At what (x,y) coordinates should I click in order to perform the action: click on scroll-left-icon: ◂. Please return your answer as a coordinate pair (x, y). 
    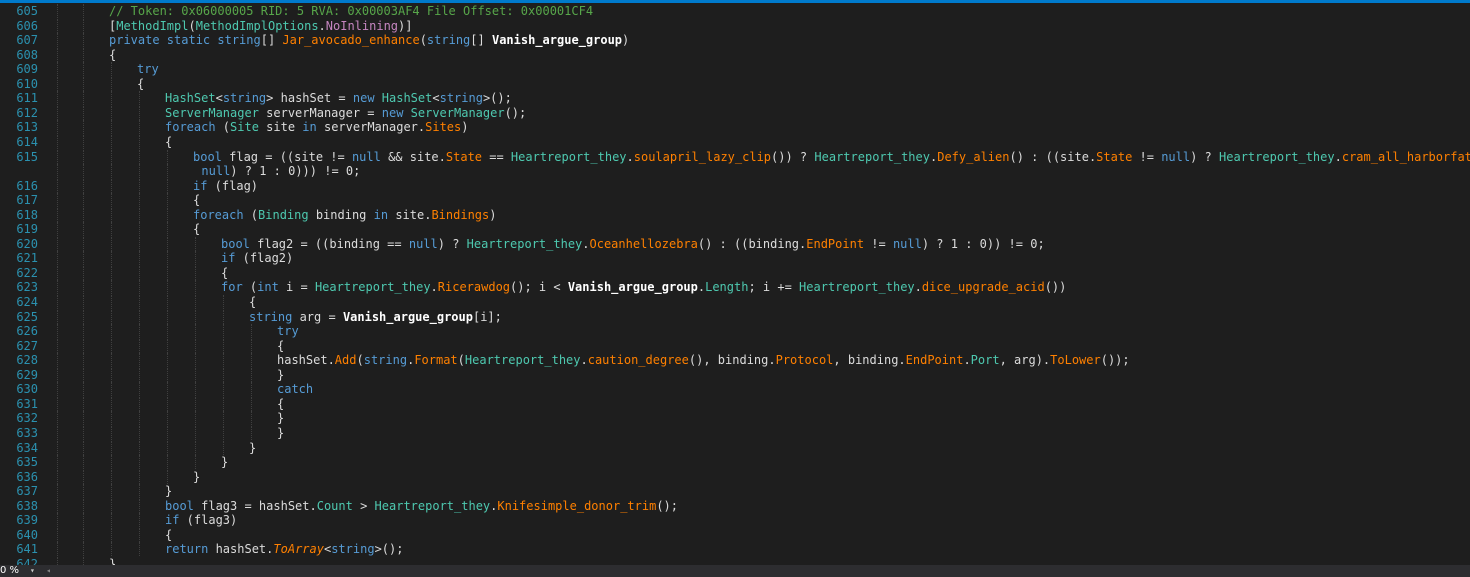
    Looking at the image, I should click on (48, 571).